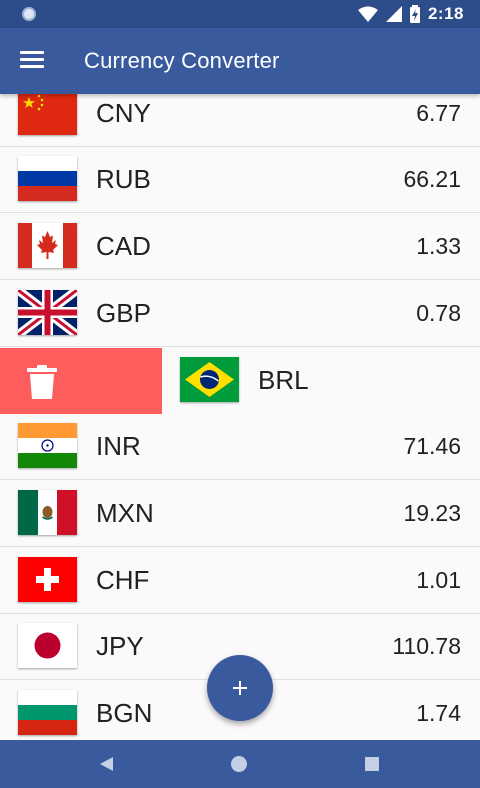 Image resolution: width=480 pixels, height=788 pixels. What do you see at coordinates (438, 113) in the screenshot?
I see `currency-rate: 6.77` at bounding box center [438, 113].